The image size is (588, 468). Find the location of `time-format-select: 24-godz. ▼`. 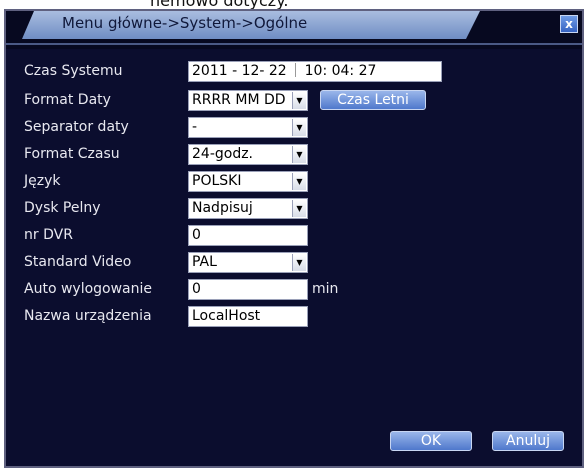

time-format-select: 24-godz. ▼ is located at coordinates (248, 154).